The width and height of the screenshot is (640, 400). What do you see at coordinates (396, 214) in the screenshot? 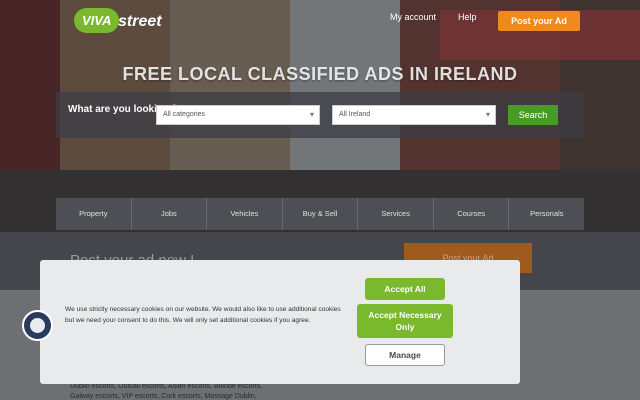
I see `category-item: Services` at bounding box center [396, 214].